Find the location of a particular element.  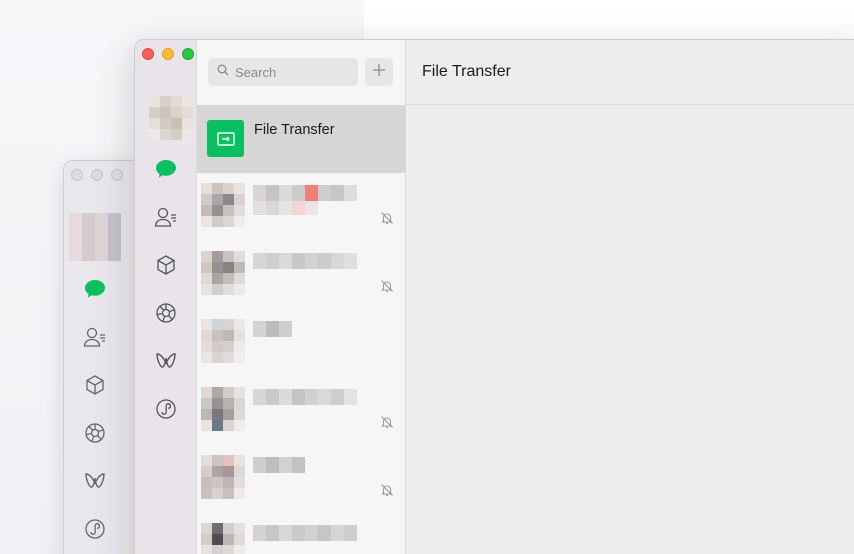

chat-header: File Transfer is located at coordinates (630, 72).